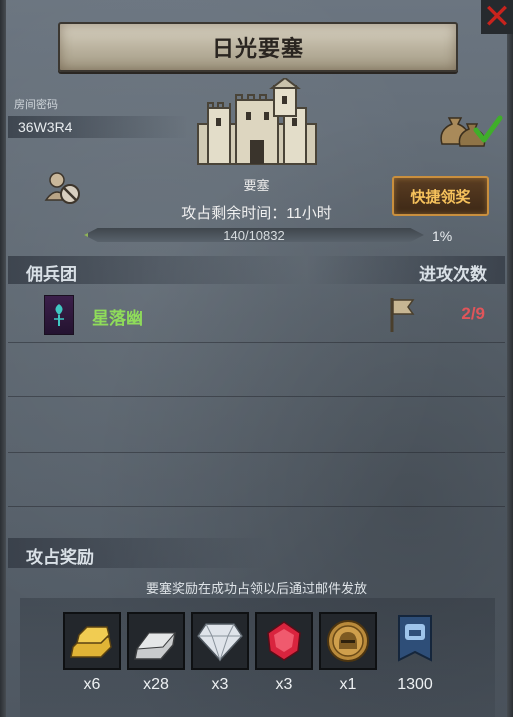 The width and height of the screenshot is (513, 717). What do you see at coordinates (415, 684) in the screenshot?
I see `reward-qty: 1300` at bounding box center [415, 684].